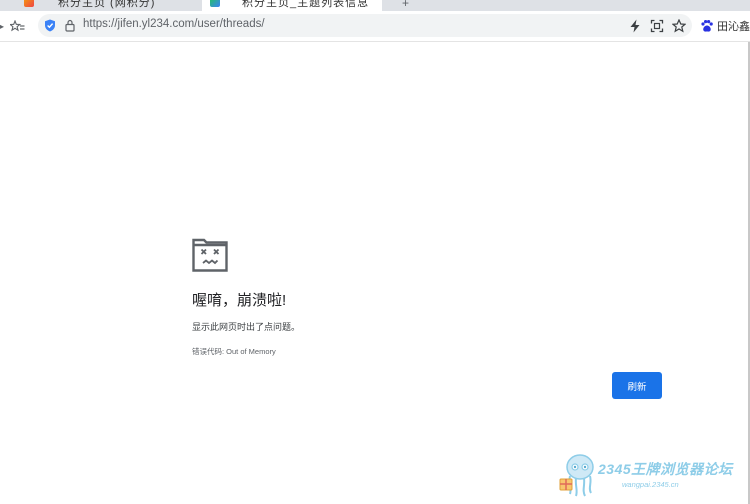  What do you see at coordinates (707, 26) in the screenshot?
I see `baidu-paw-icon` at bounding box center [707, 26].